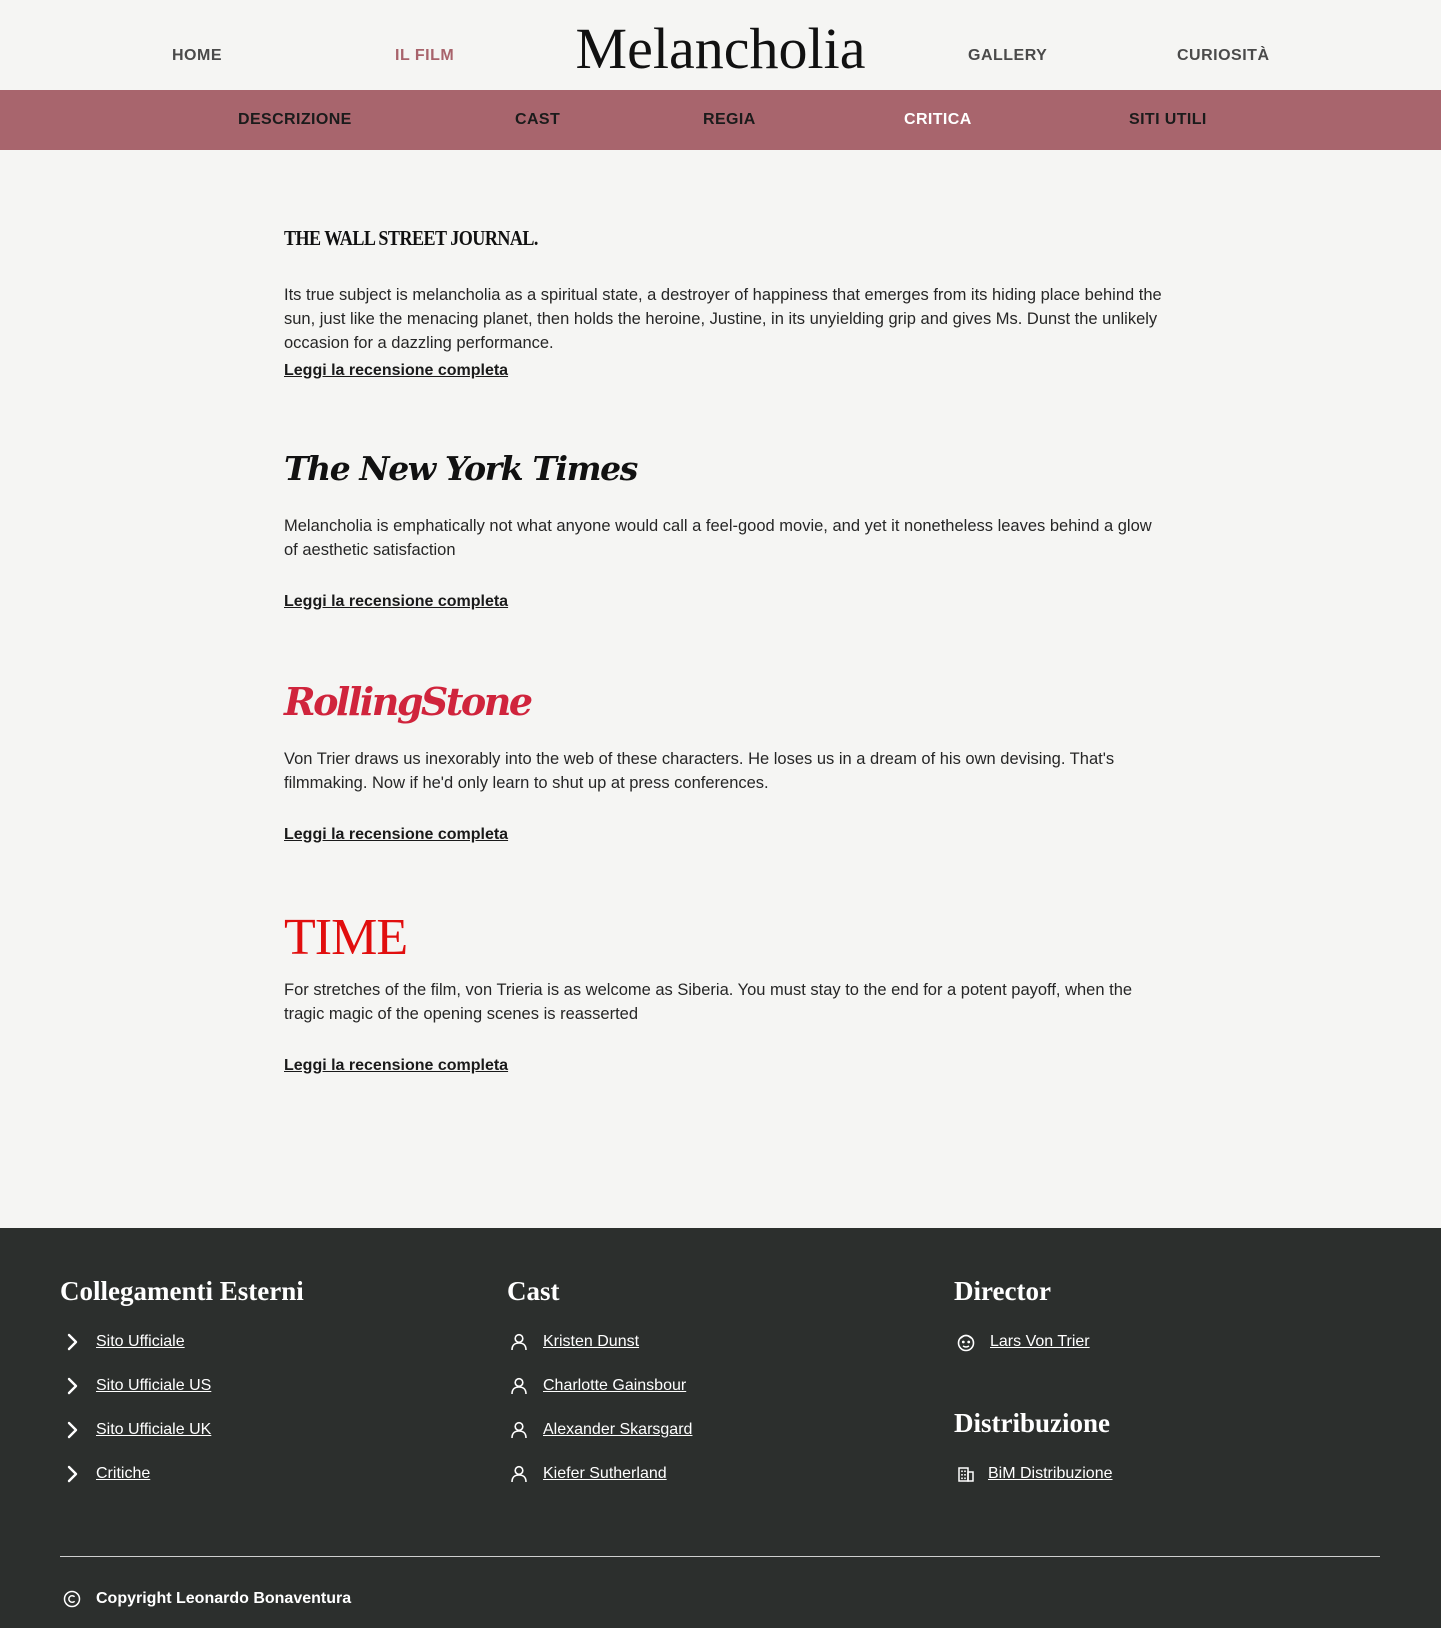 This screenshot has width=1441, height=1628. What do you see at coordinates (966, 1474) in the screenshot?
I see `building-icon` at bounding box center [966, 1474].